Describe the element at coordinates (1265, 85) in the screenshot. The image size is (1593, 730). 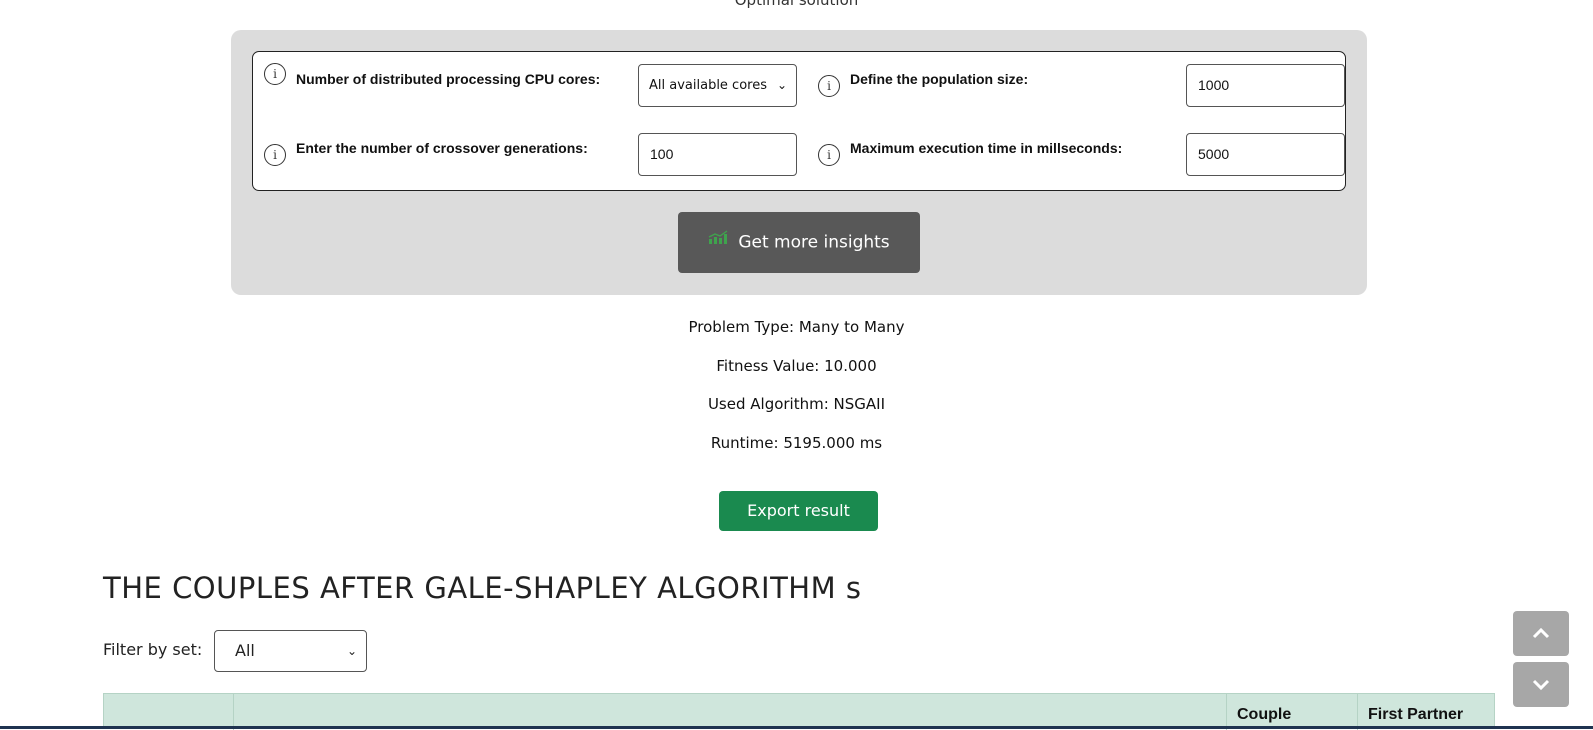
I see `population-input: 1000` at that location.